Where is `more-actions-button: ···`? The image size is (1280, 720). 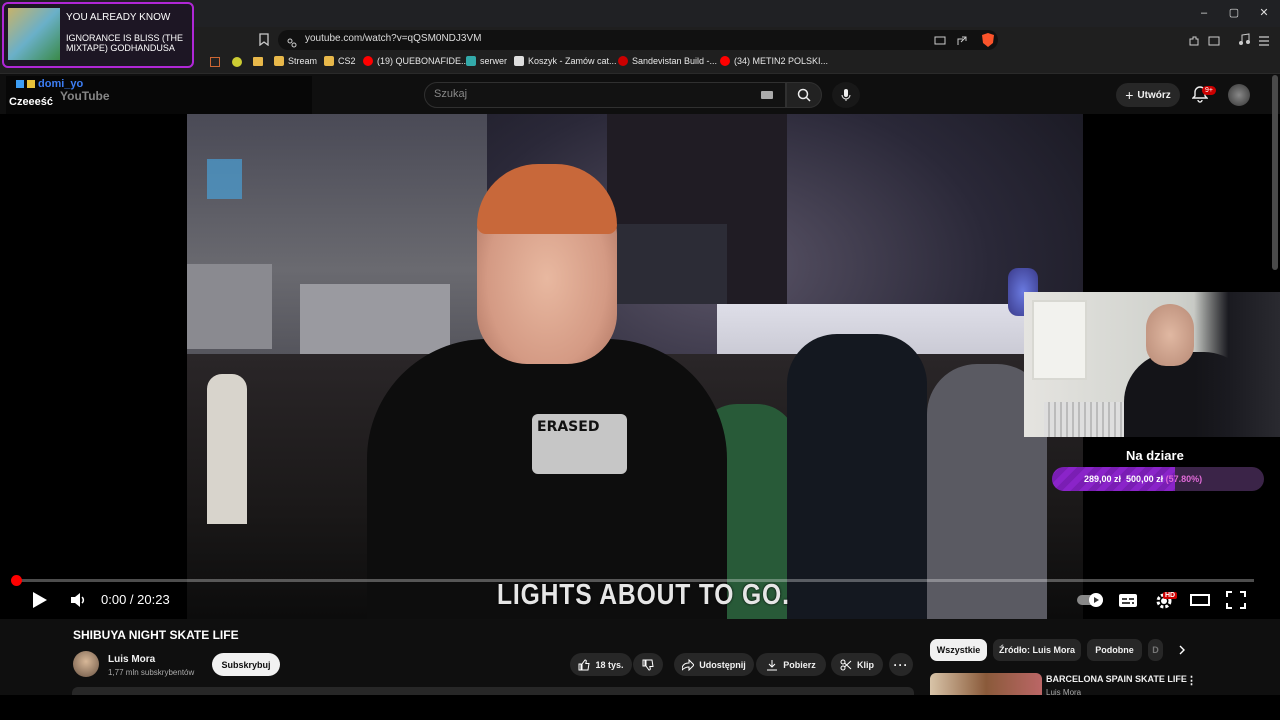
more-actions-button: ··· is located at coordinates (901, 664).